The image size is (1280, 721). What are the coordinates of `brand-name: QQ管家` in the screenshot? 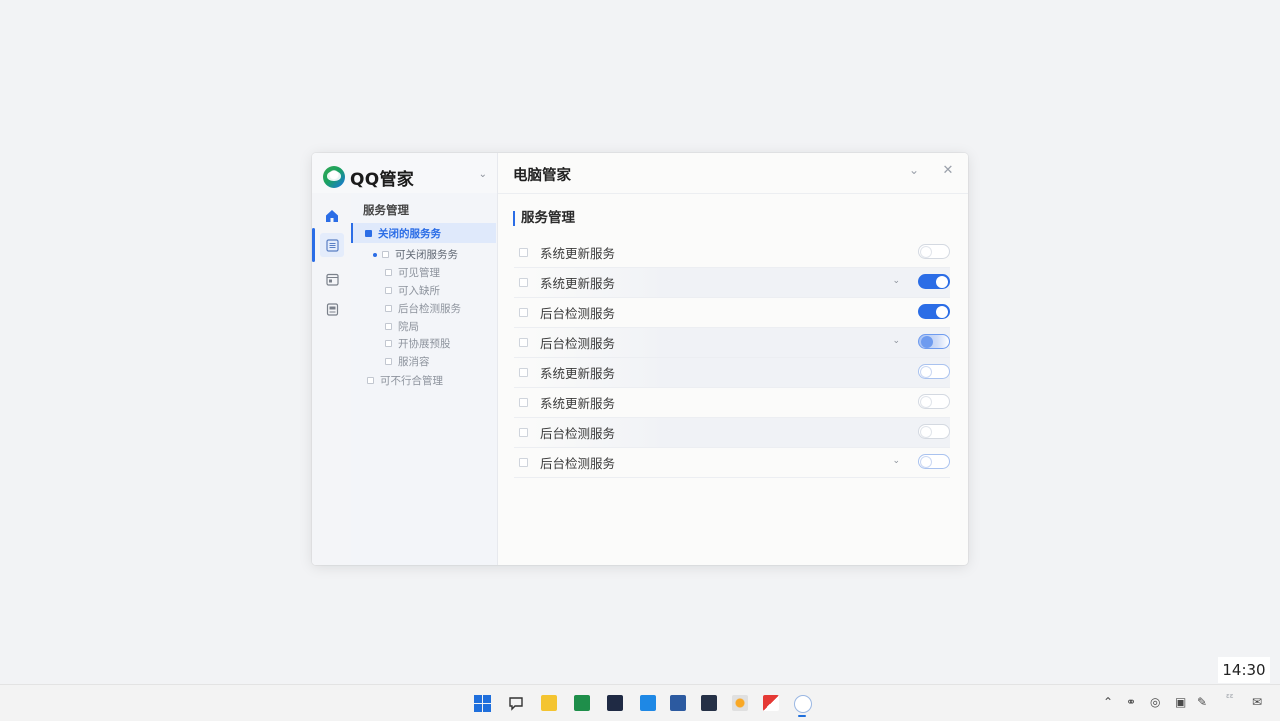 It's located at (382, 179).